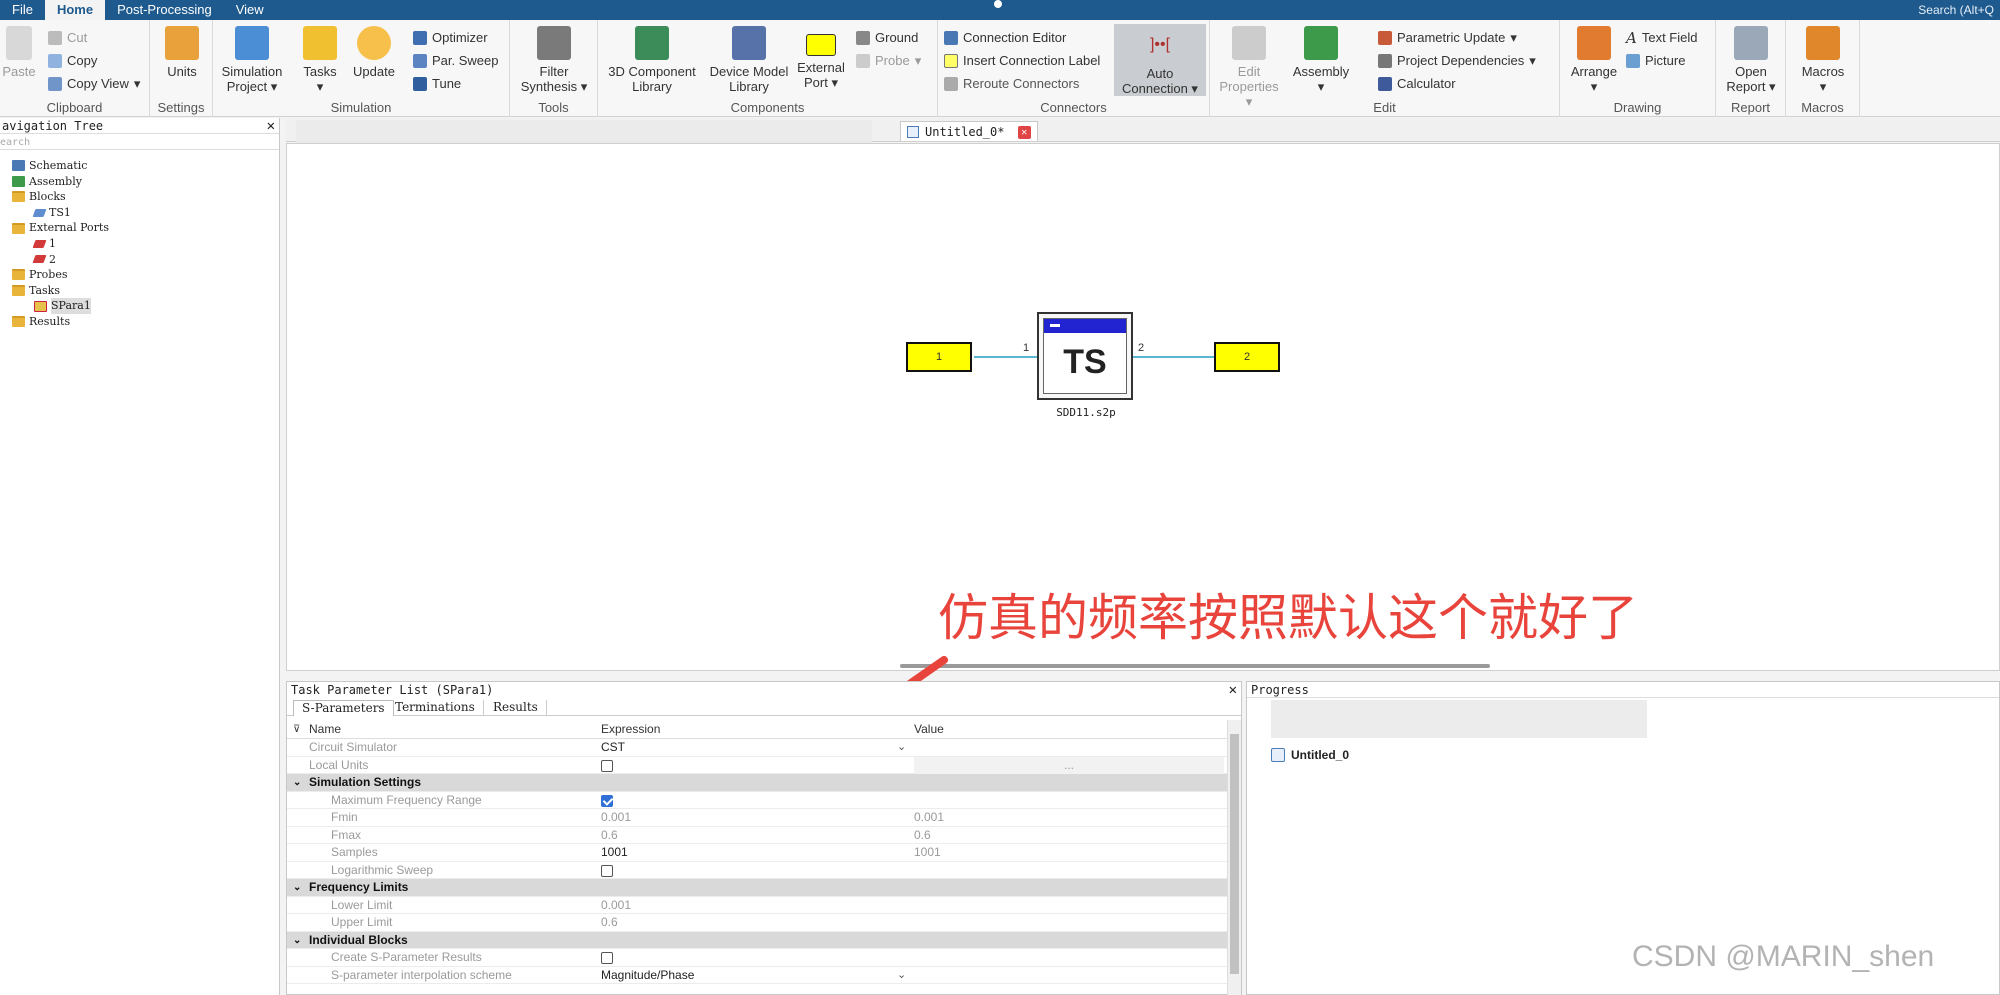 The width and height of the screenshot is (2000, 995). Describe the element at coordinates (343, 708) in the screenshot. I see `tab-s-parameters: S-Parameters` at that location.